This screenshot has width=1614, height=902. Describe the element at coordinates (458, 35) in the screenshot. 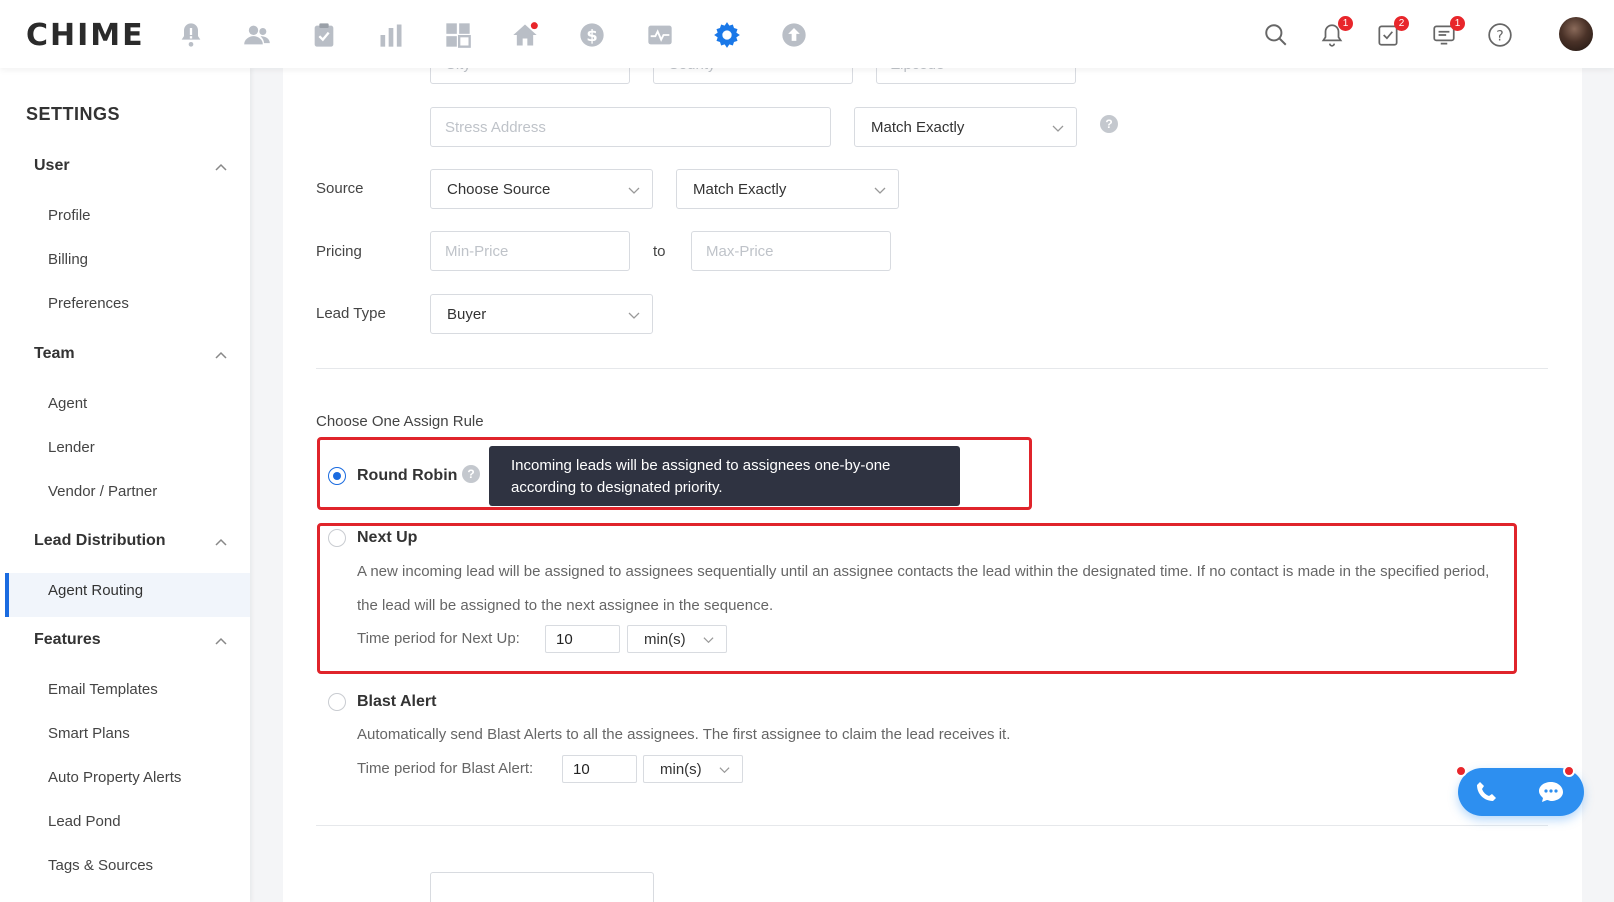

I see `grid-icon` at that location.